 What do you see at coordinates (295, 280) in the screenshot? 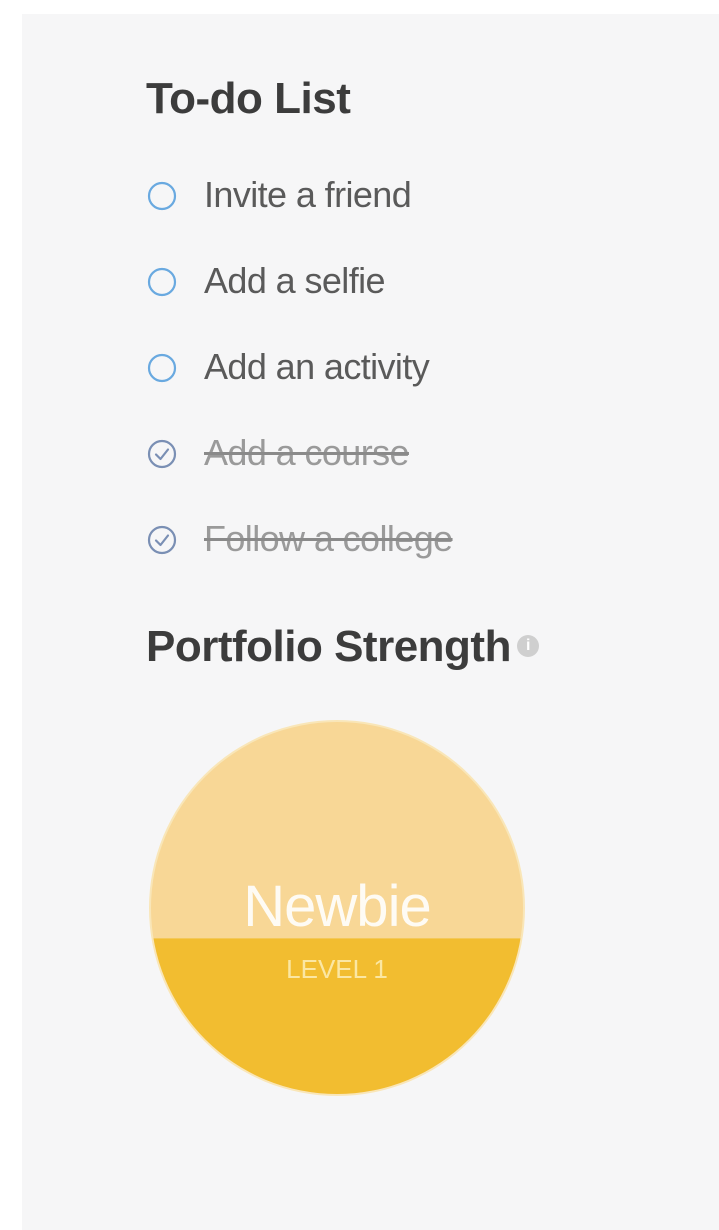
I see `todo-label: Add a selfie` at bounding box center [295, 280].